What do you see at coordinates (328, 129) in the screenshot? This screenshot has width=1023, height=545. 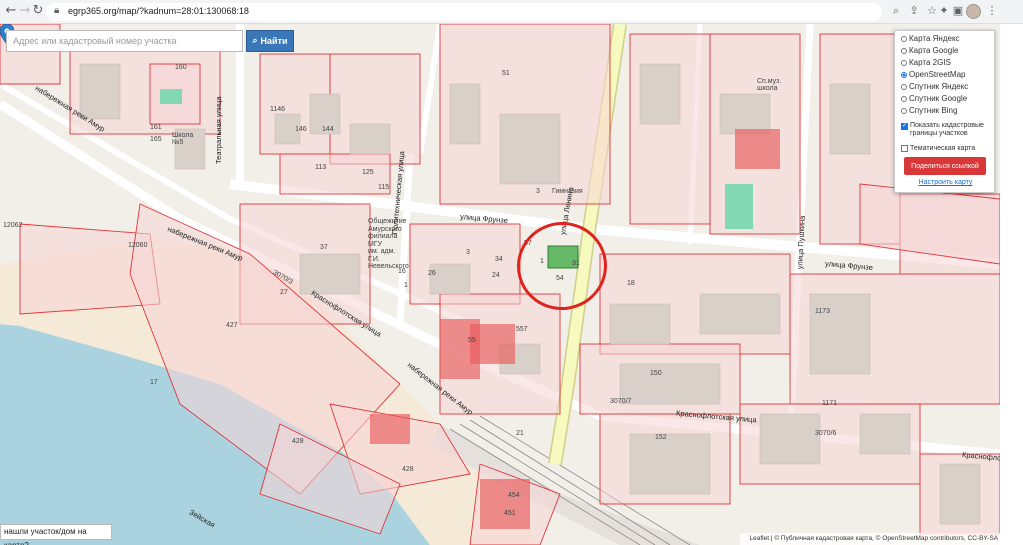 I see `parcel-number: 144` at bounding box center [328, 129].